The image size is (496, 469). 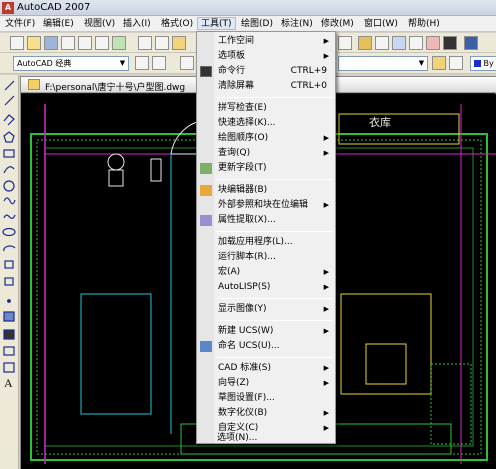 What do you see at coordinates (439, 63) in the screenshot?
I see `make-current-layer-icon` at bounding box center [439, 63].